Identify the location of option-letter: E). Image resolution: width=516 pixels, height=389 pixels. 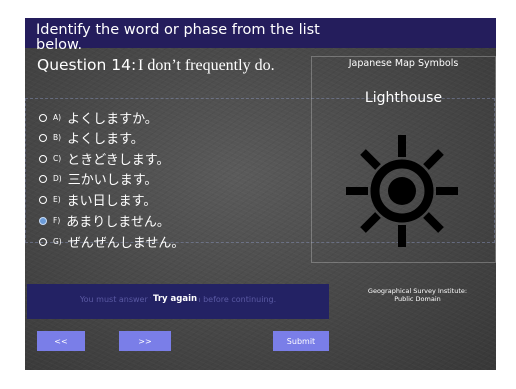
(57, 199).